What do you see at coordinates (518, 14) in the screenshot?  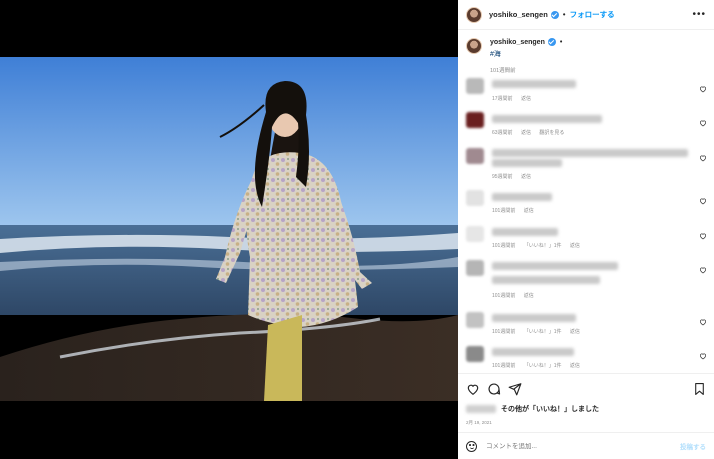 I see `username: yoshiko_sengen` at bounding box center [518, 14].